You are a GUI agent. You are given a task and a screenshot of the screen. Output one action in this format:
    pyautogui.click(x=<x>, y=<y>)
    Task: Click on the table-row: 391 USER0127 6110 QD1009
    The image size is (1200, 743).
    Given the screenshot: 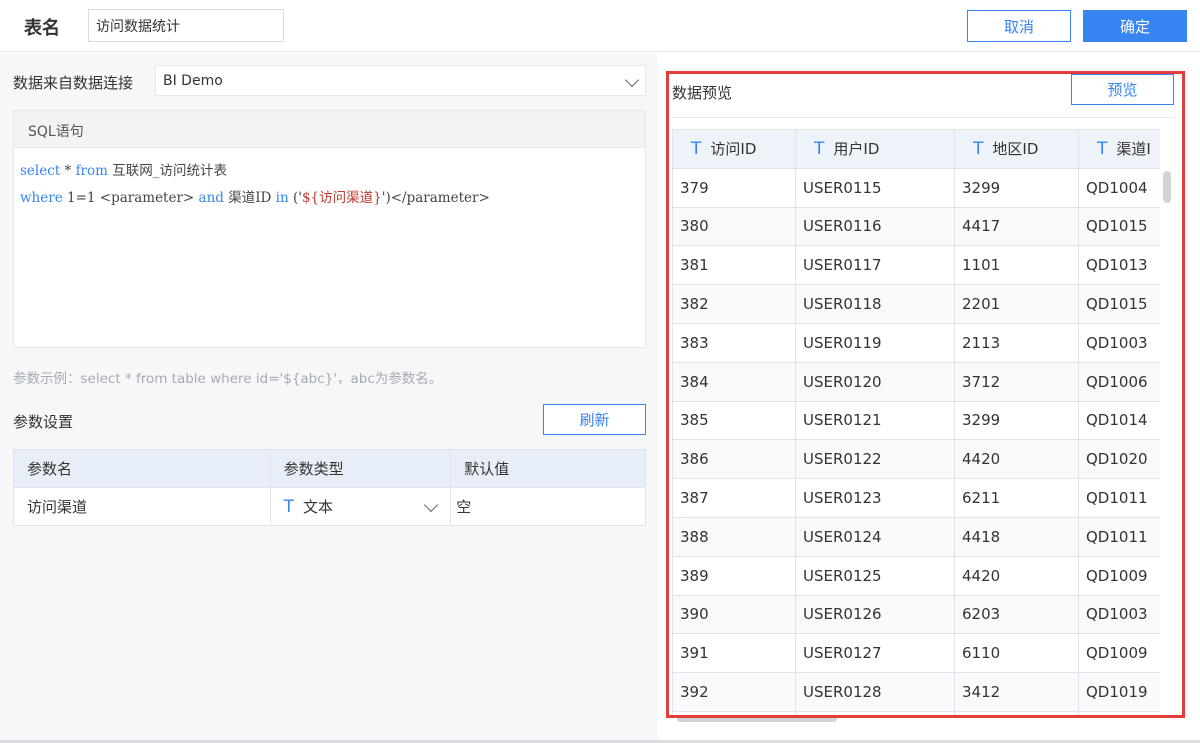 What is the action you would take?
    pyautogui.click(x=916, y=653)
    